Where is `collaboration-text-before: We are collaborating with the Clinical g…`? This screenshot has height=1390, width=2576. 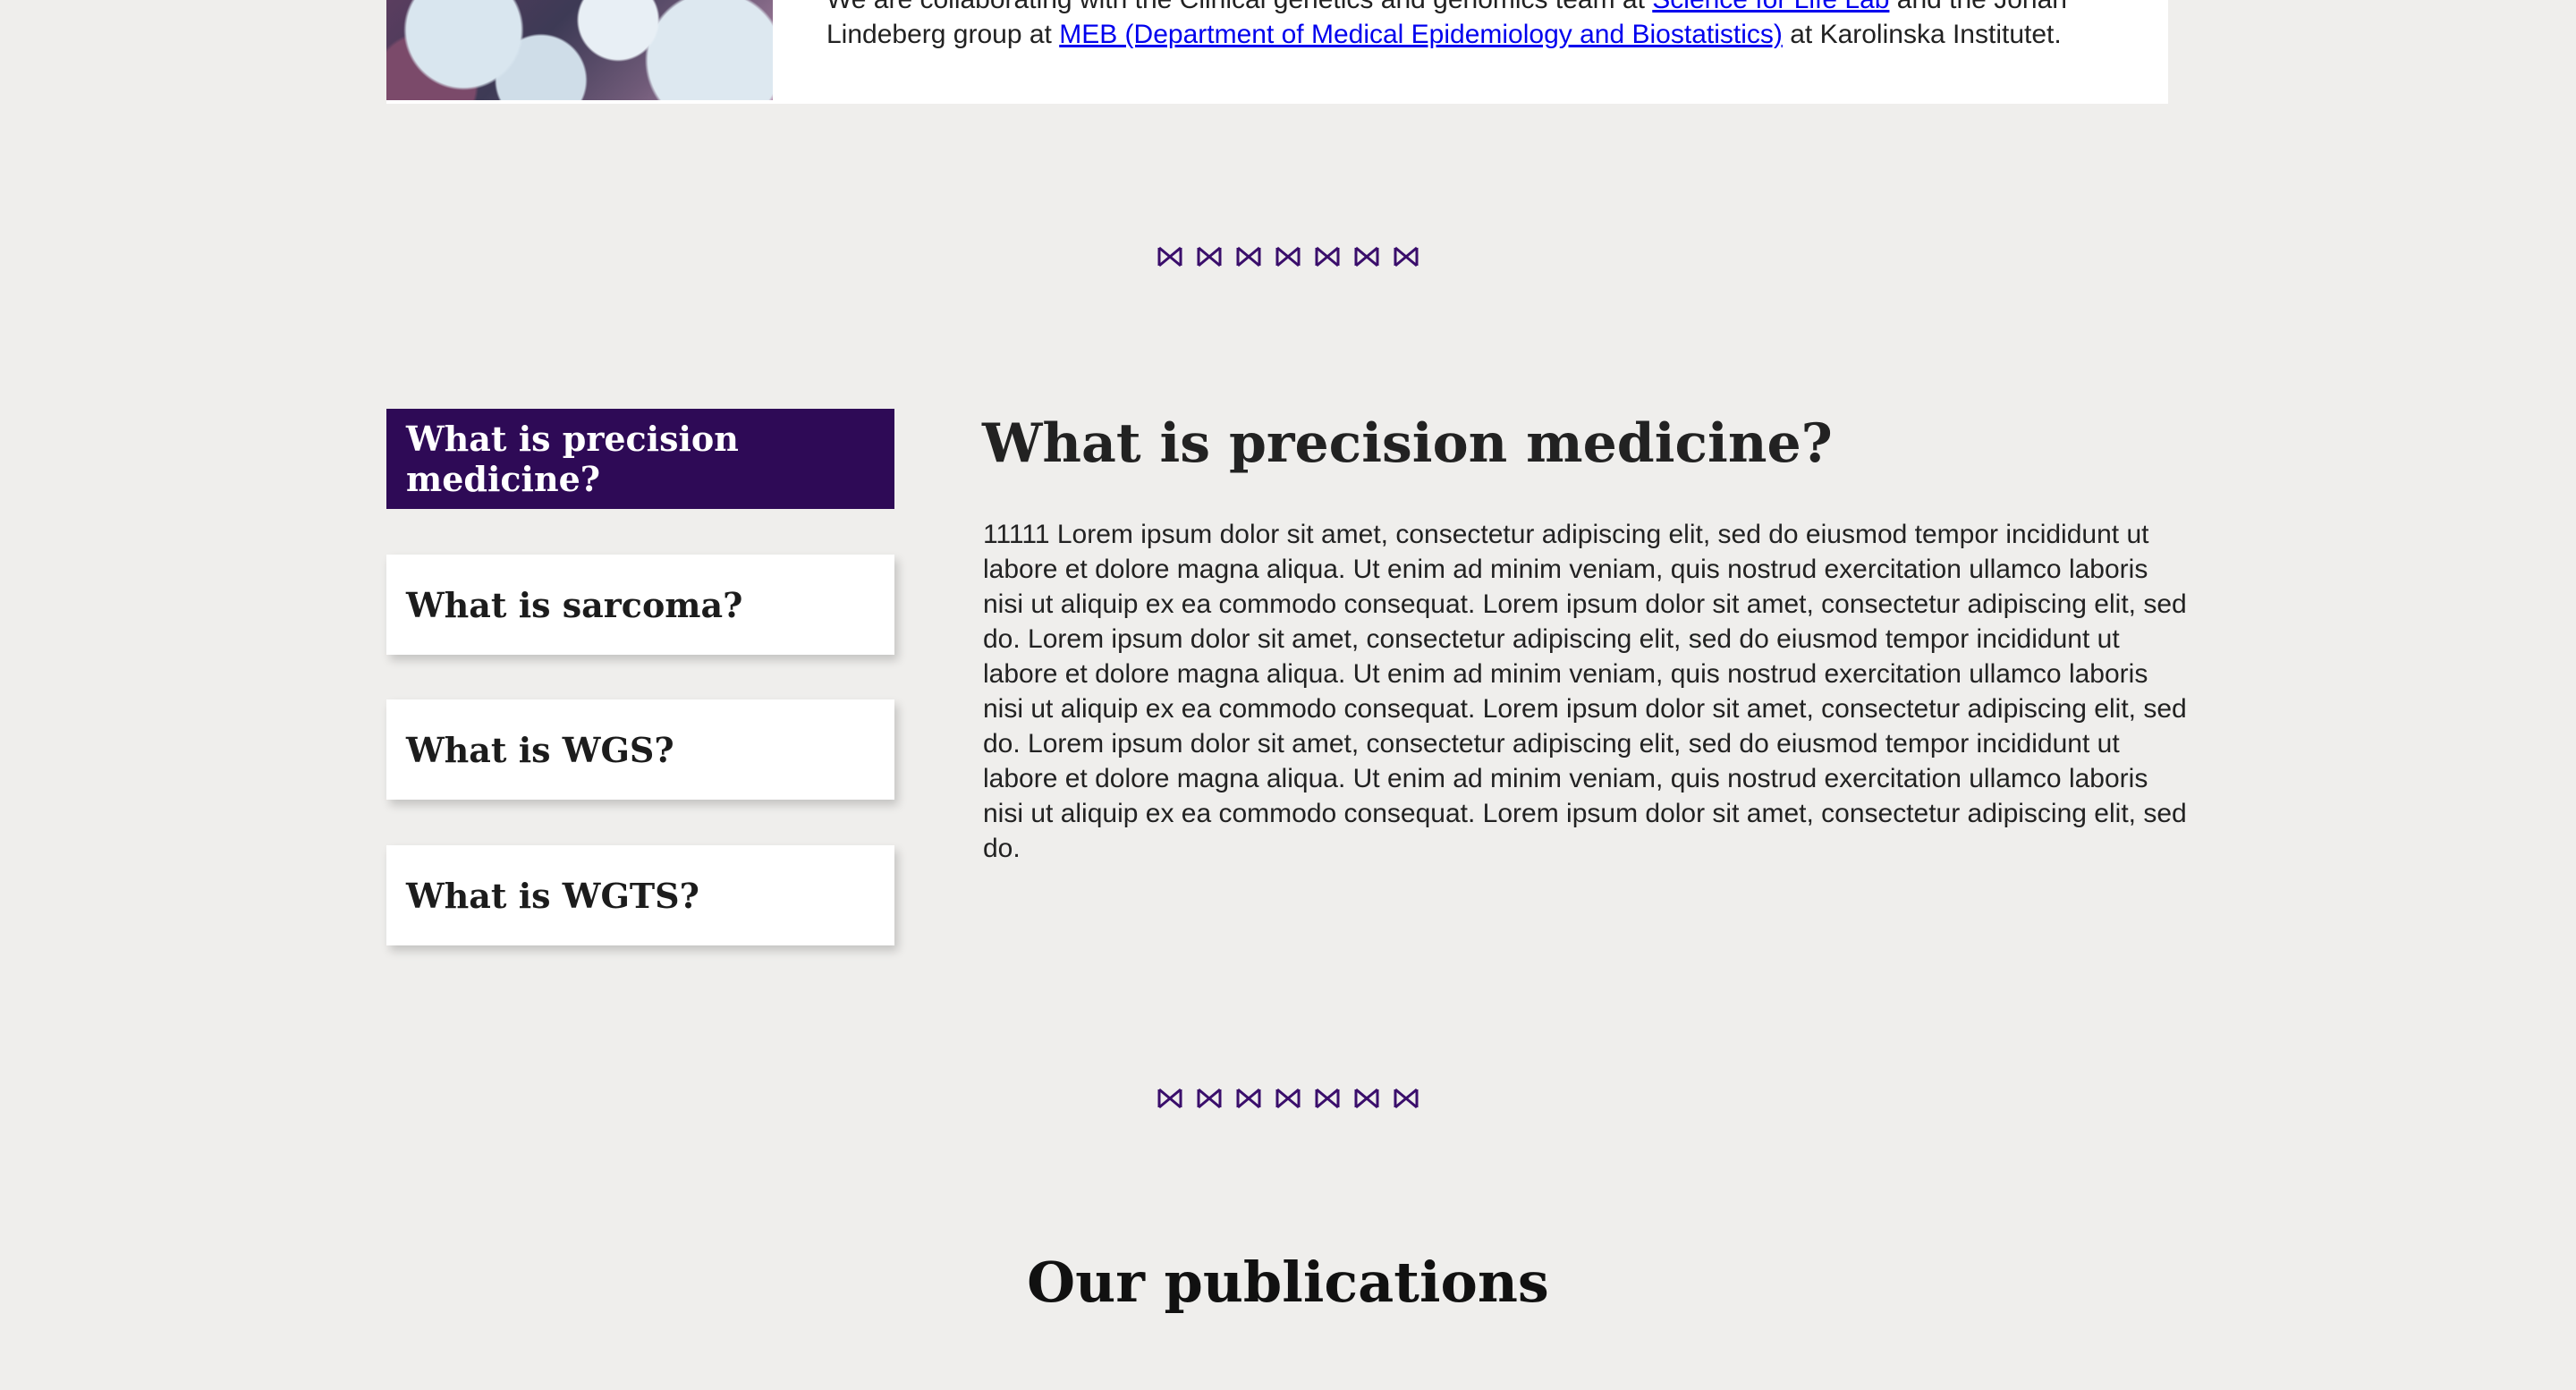
collaboration-text-before: We are collaborating with the Clinical g… is located at coordinates (1239, 7).